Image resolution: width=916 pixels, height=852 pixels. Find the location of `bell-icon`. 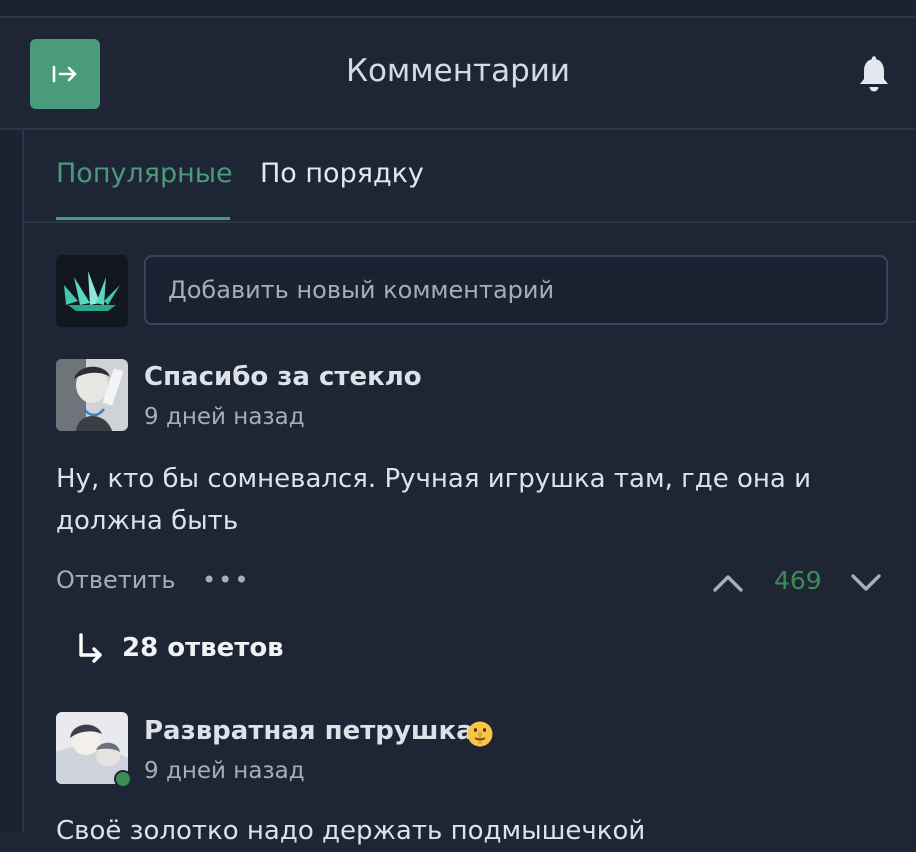

bell-icon is located at coordinates (874, 75).